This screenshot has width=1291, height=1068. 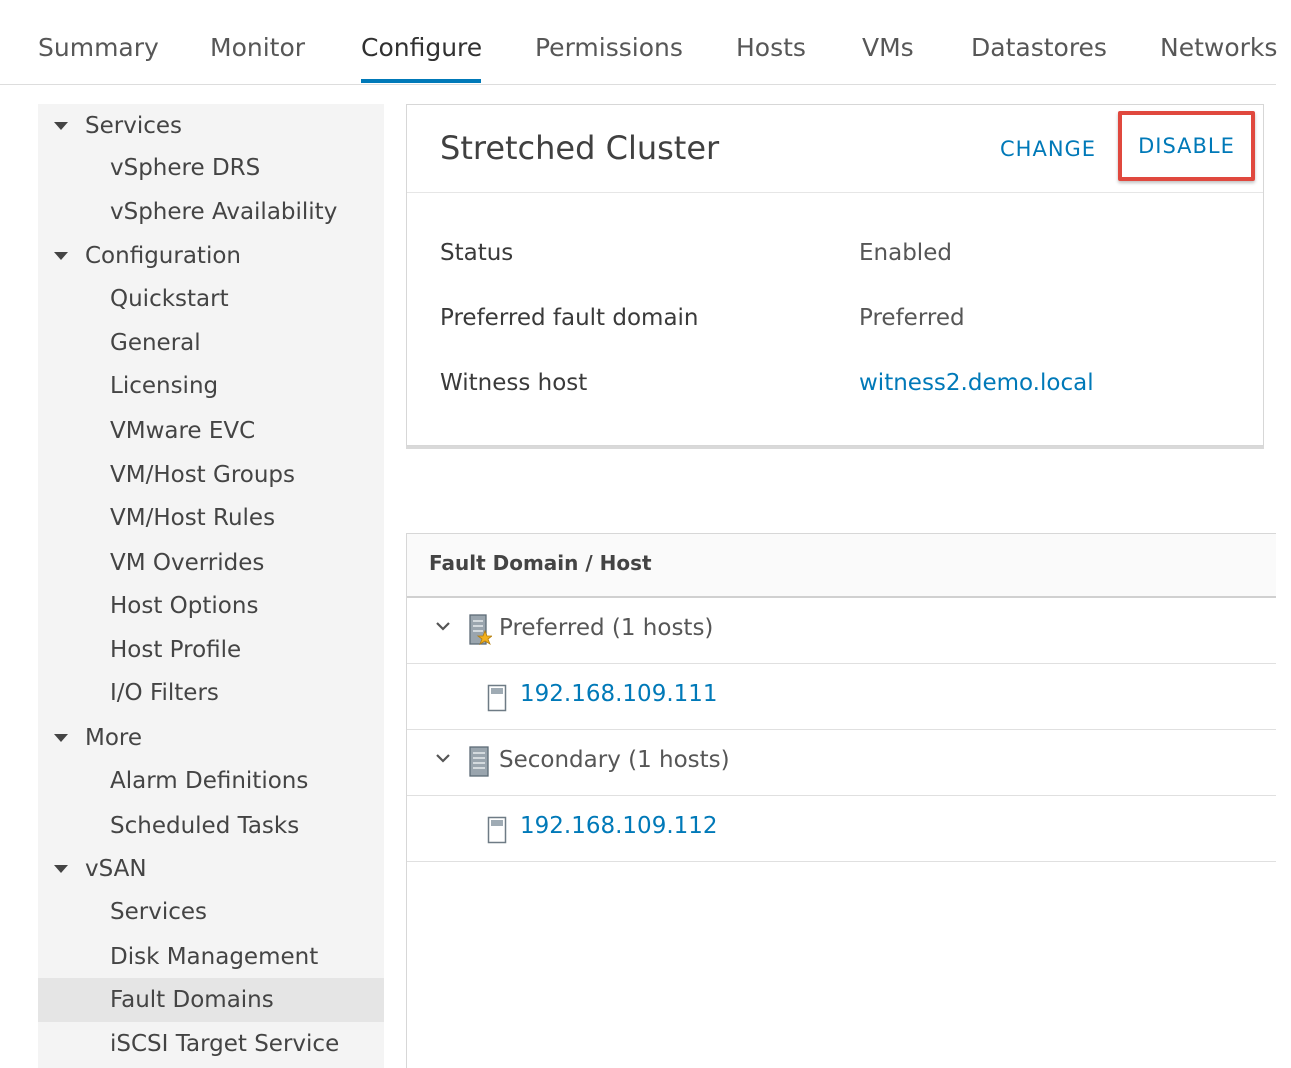 I want to click on status-value: Enabled, so click(x=905, y=253).